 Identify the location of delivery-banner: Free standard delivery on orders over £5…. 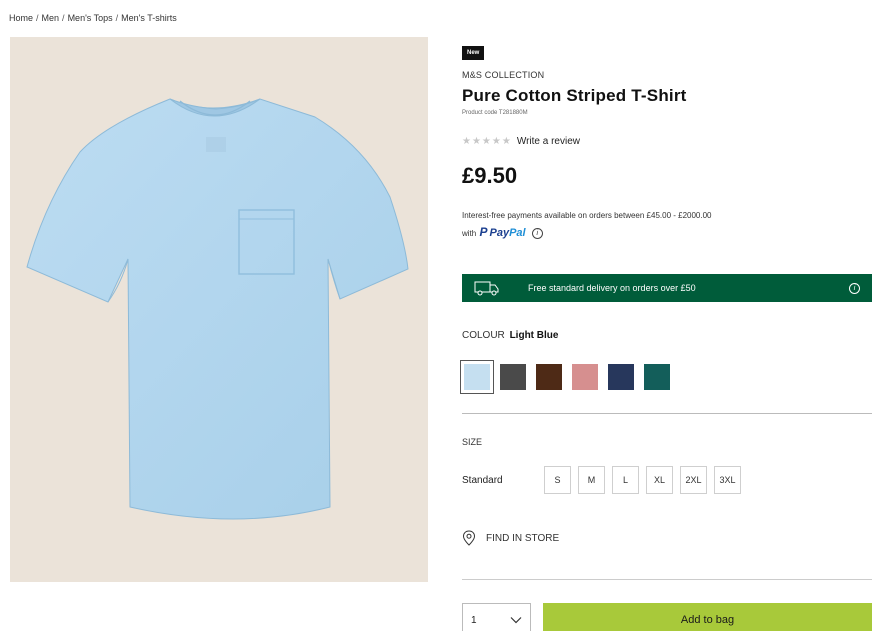
(667, 288).